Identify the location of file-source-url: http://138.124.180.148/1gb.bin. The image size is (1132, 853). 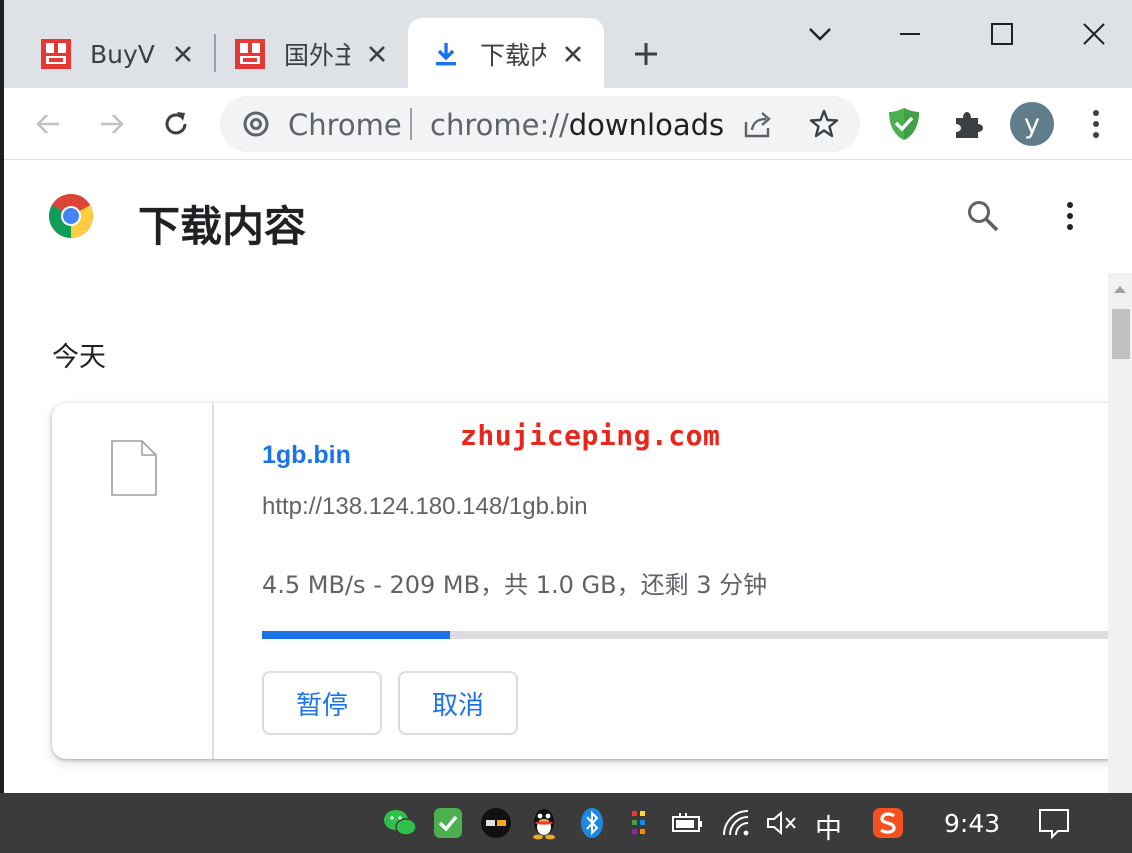
(425, 506).